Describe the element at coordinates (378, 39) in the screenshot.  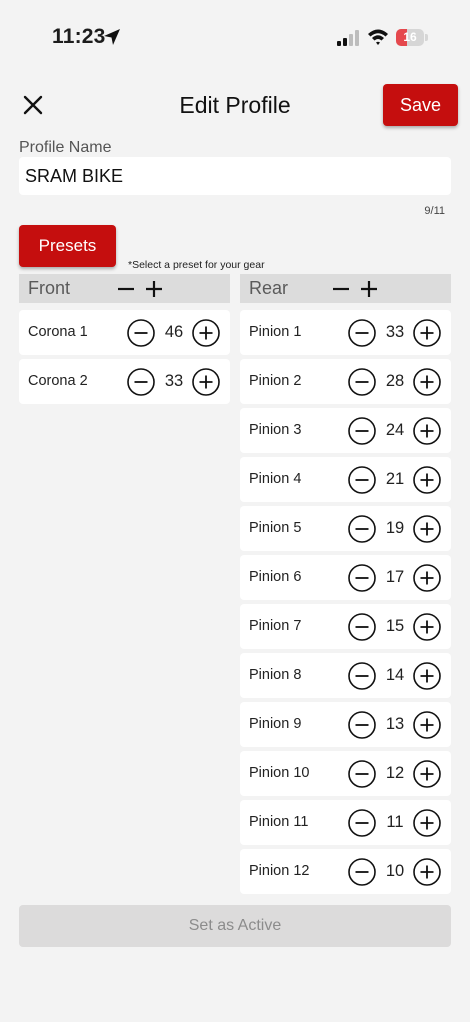
I see `wifi-icon` at that location.